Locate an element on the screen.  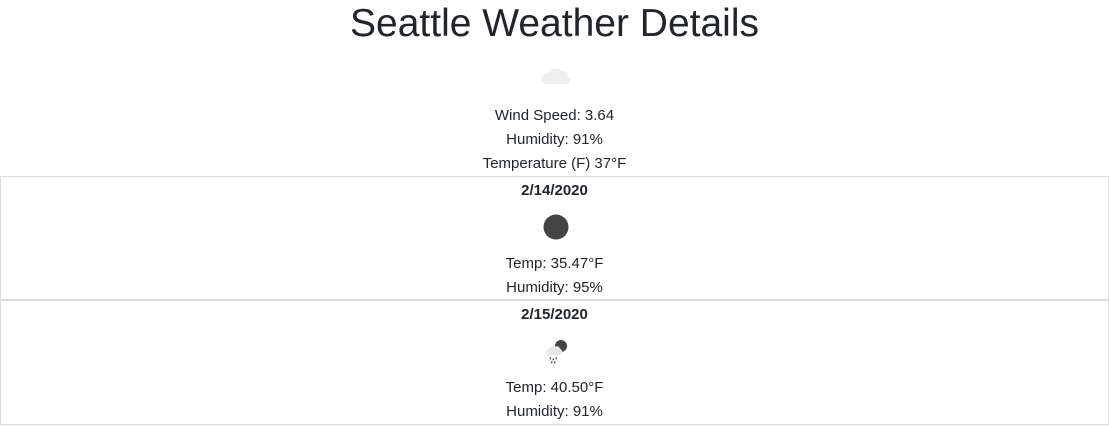
current-weather-icon-wrap is located at coordinates (554, 75).